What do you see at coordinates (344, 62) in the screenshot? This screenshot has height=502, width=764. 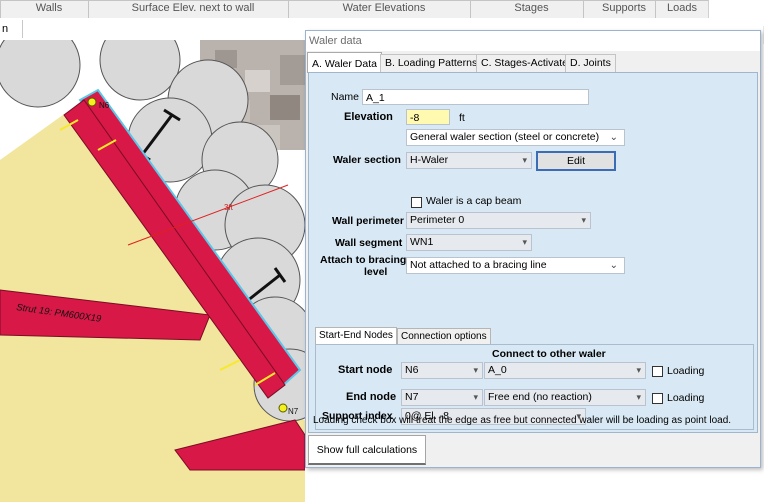 I see `tab-waler-data: A. Waler Data` at bounding box center [344, 62].